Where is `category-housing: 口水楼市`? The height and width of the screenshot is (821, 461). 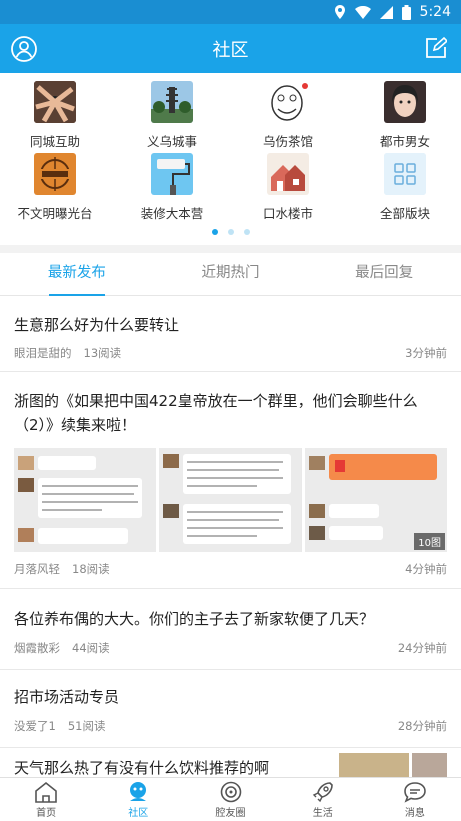
category-housing: 口水楼市 is located at coordinates (288, 187).